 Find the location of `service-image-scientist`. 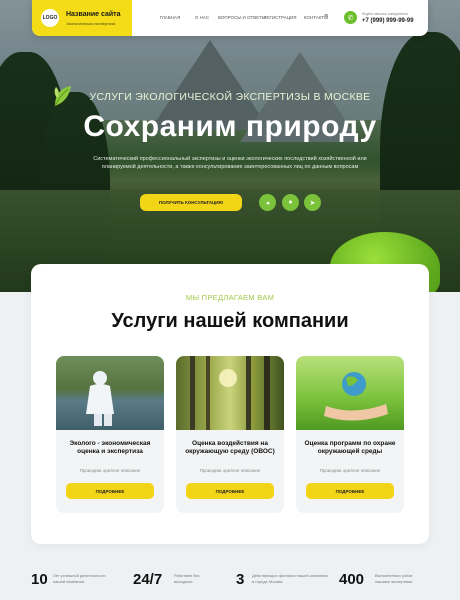

service-image-scientist is located at coordinates (110, 393).